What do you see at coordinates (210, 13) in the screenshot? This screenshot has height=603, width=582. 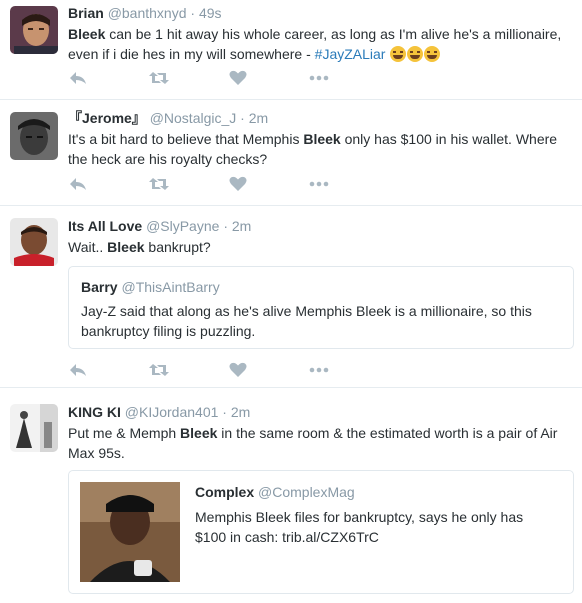 I see `timestamp: 49s` at bounding box center [210, 13].